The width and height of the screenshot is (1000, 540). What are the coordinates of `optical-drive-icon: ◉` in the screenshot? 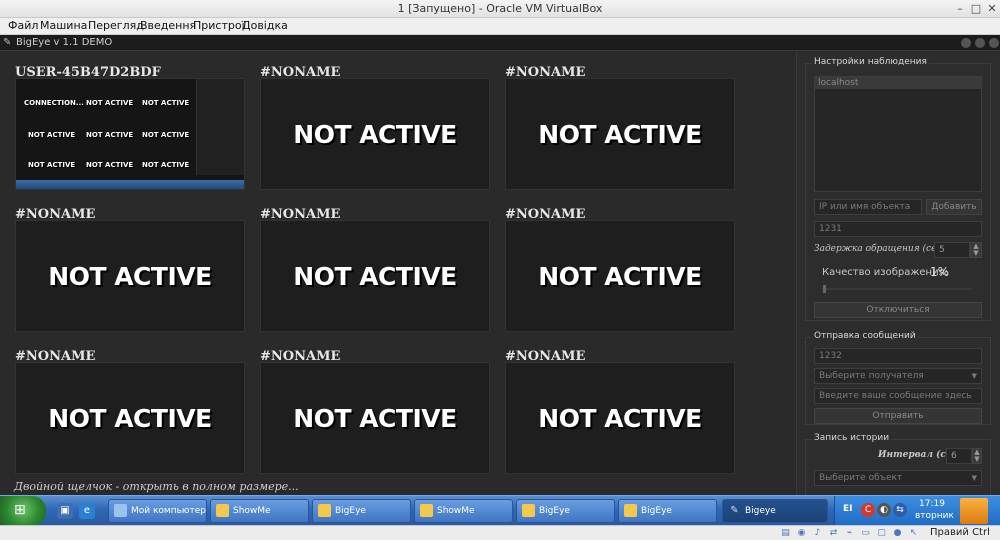 It's located at (801, 533).